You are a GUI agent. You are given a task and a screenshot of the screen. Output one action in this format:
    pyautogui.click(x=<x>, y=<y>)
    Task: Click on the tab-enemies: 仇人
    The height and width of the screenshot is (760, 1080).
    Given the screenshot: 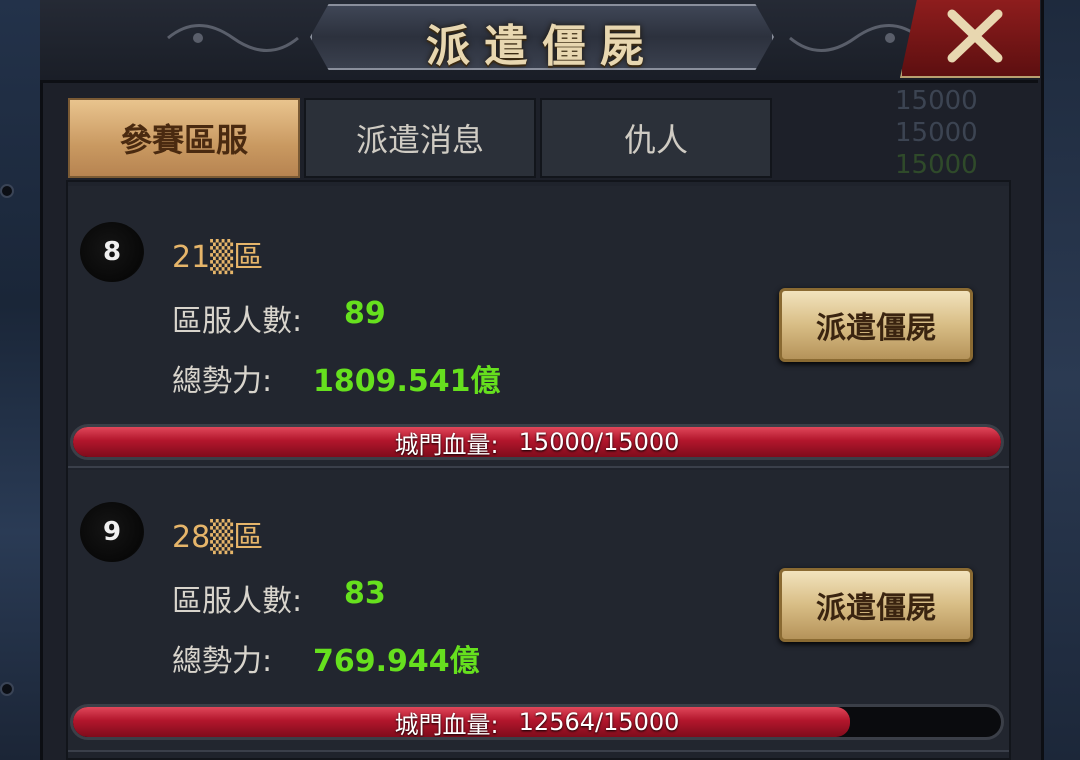 What is the action you would take?
    pyautogui.click(x=656, y=138)
    